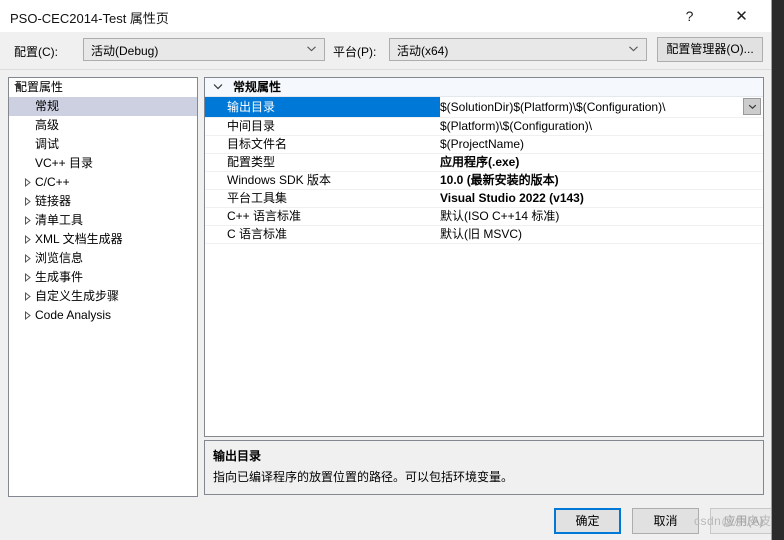  I want to click on property-value: Visual Studio 2022 (v143), so click(512, 198).